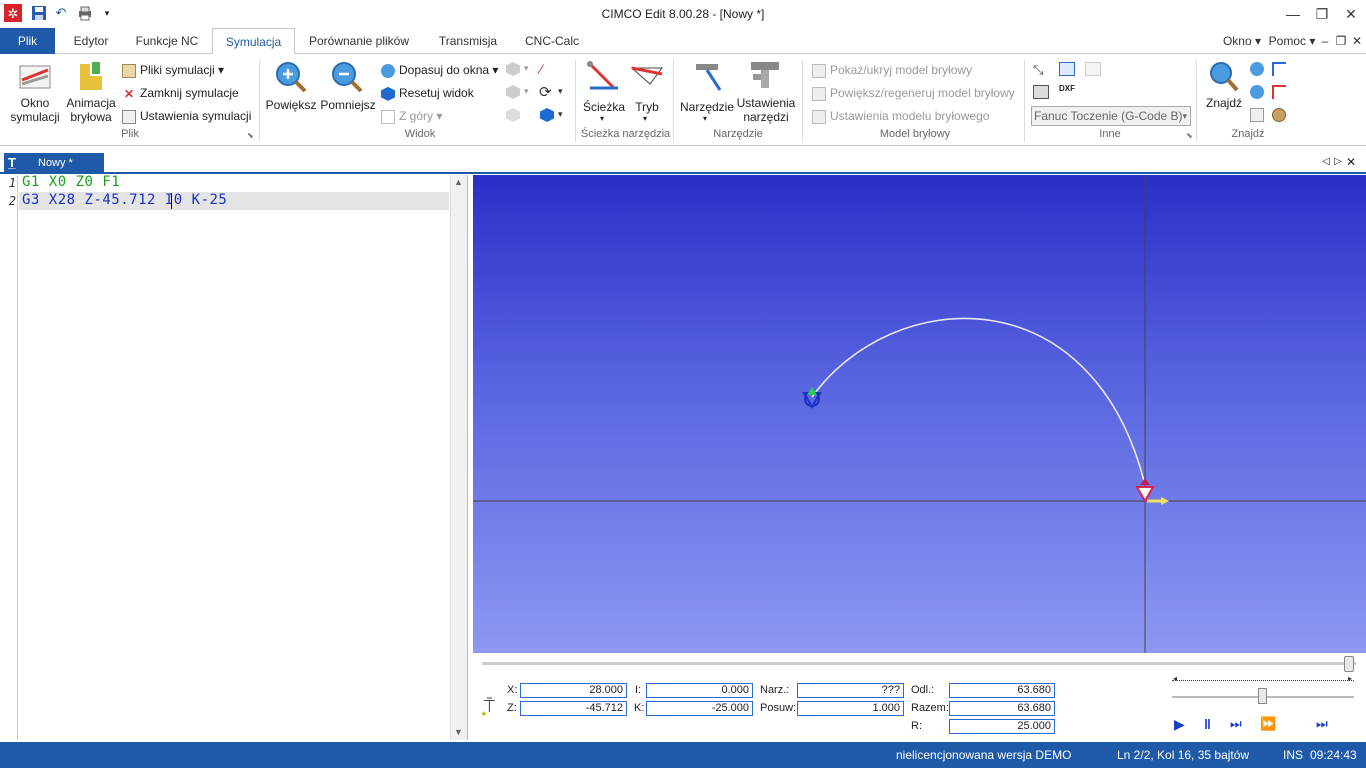 Image resolution: width=1366 pixels, height=768 pixels. Describe the element at coordinates (850, 690) in the screenshot. I see `narz-value-field: ???` at that location.